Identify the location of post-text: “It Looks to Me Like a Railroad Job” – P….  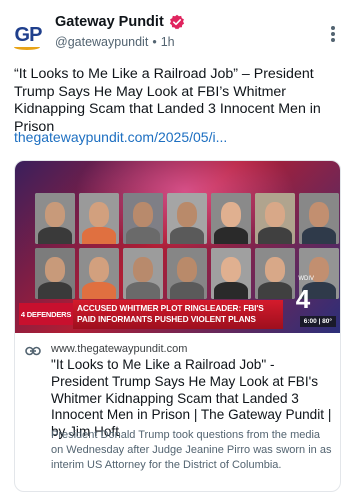
(167, 100).